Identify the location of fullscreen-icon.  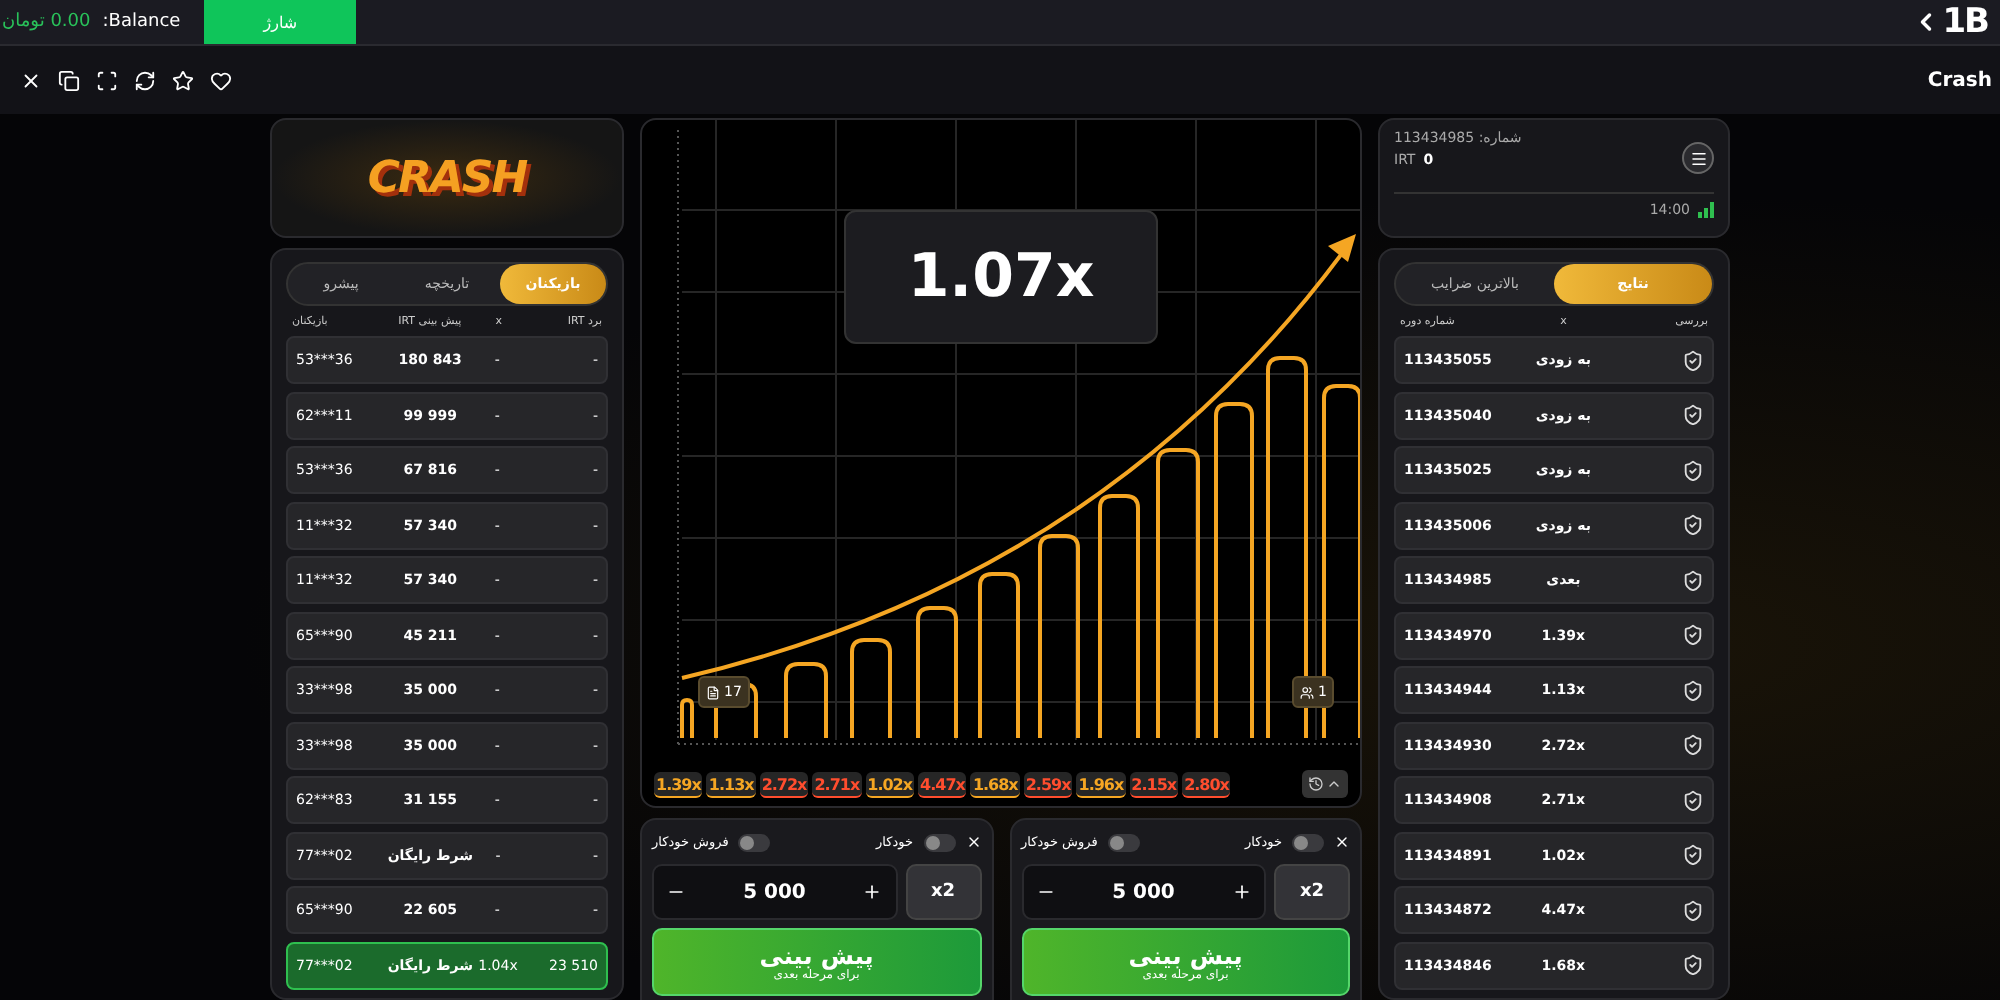
(107, 80).